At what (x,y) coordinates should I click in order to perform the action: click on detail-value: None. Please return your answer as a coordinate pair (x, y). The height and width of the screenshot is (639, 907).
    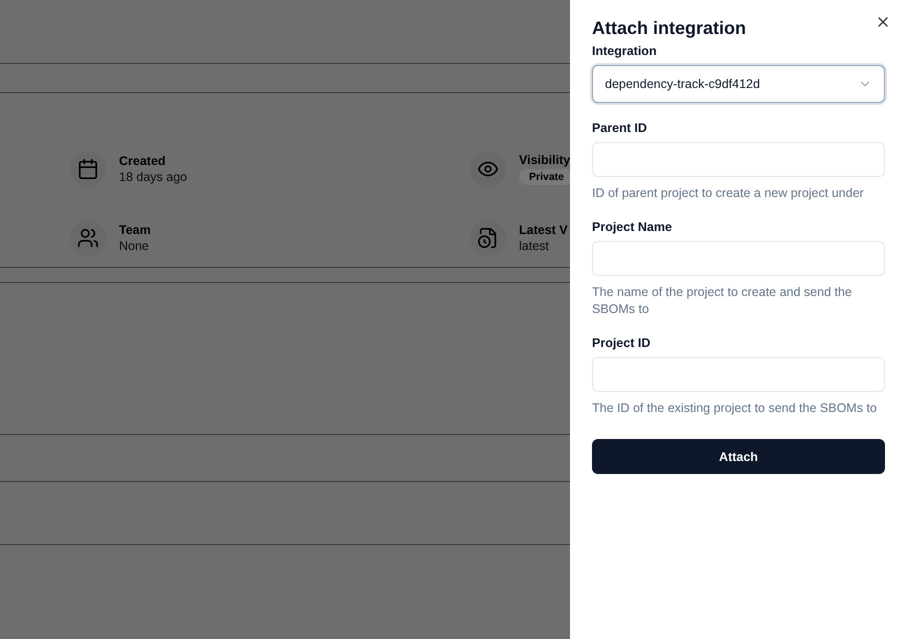
    Looking at the image, I should click on (134, 246).